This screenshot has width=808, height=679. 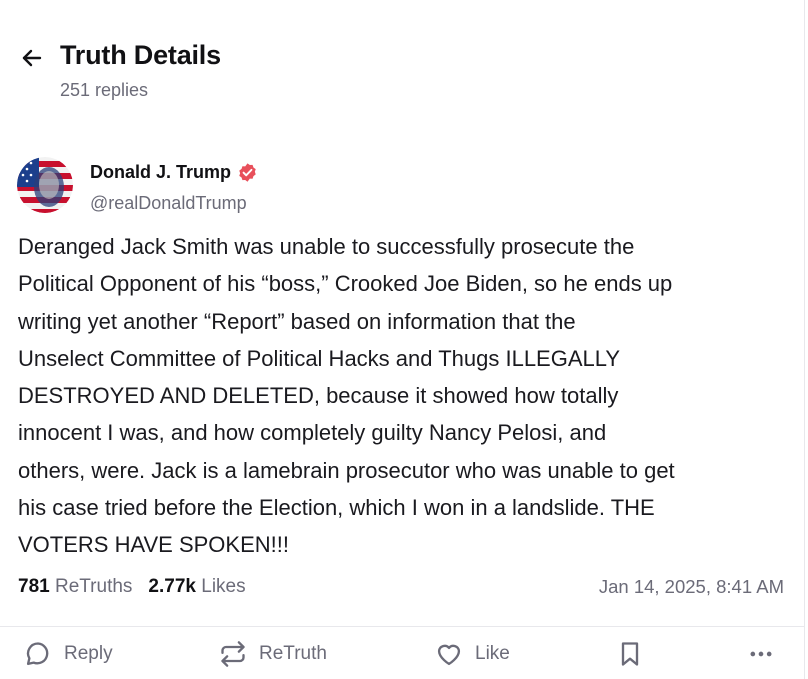 I want to click on bookmark-icon, so click(x=630, y=654).